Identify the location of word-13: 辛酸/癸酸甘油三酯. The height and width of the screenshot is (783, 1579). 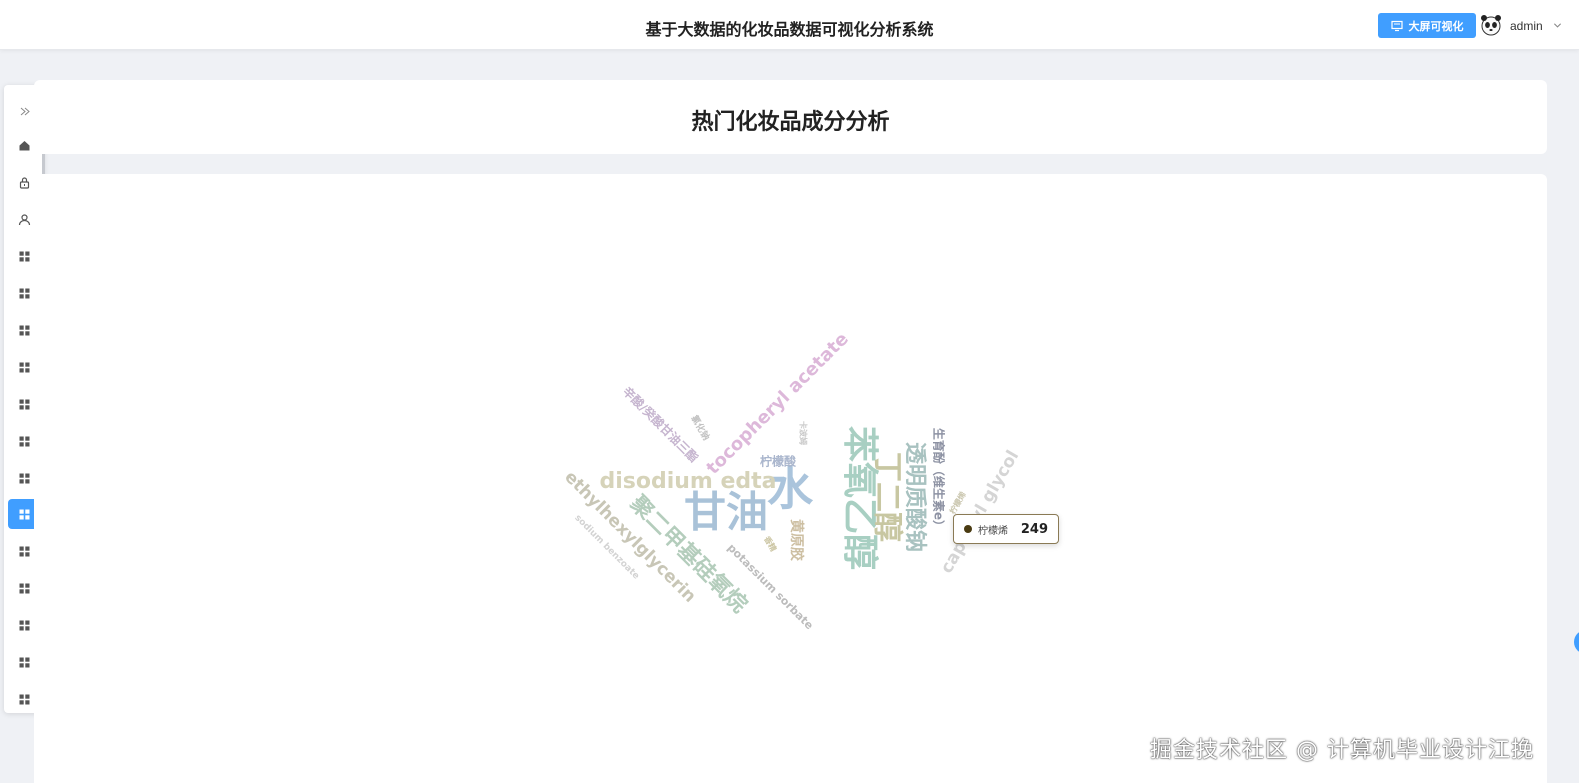
(661, 424).